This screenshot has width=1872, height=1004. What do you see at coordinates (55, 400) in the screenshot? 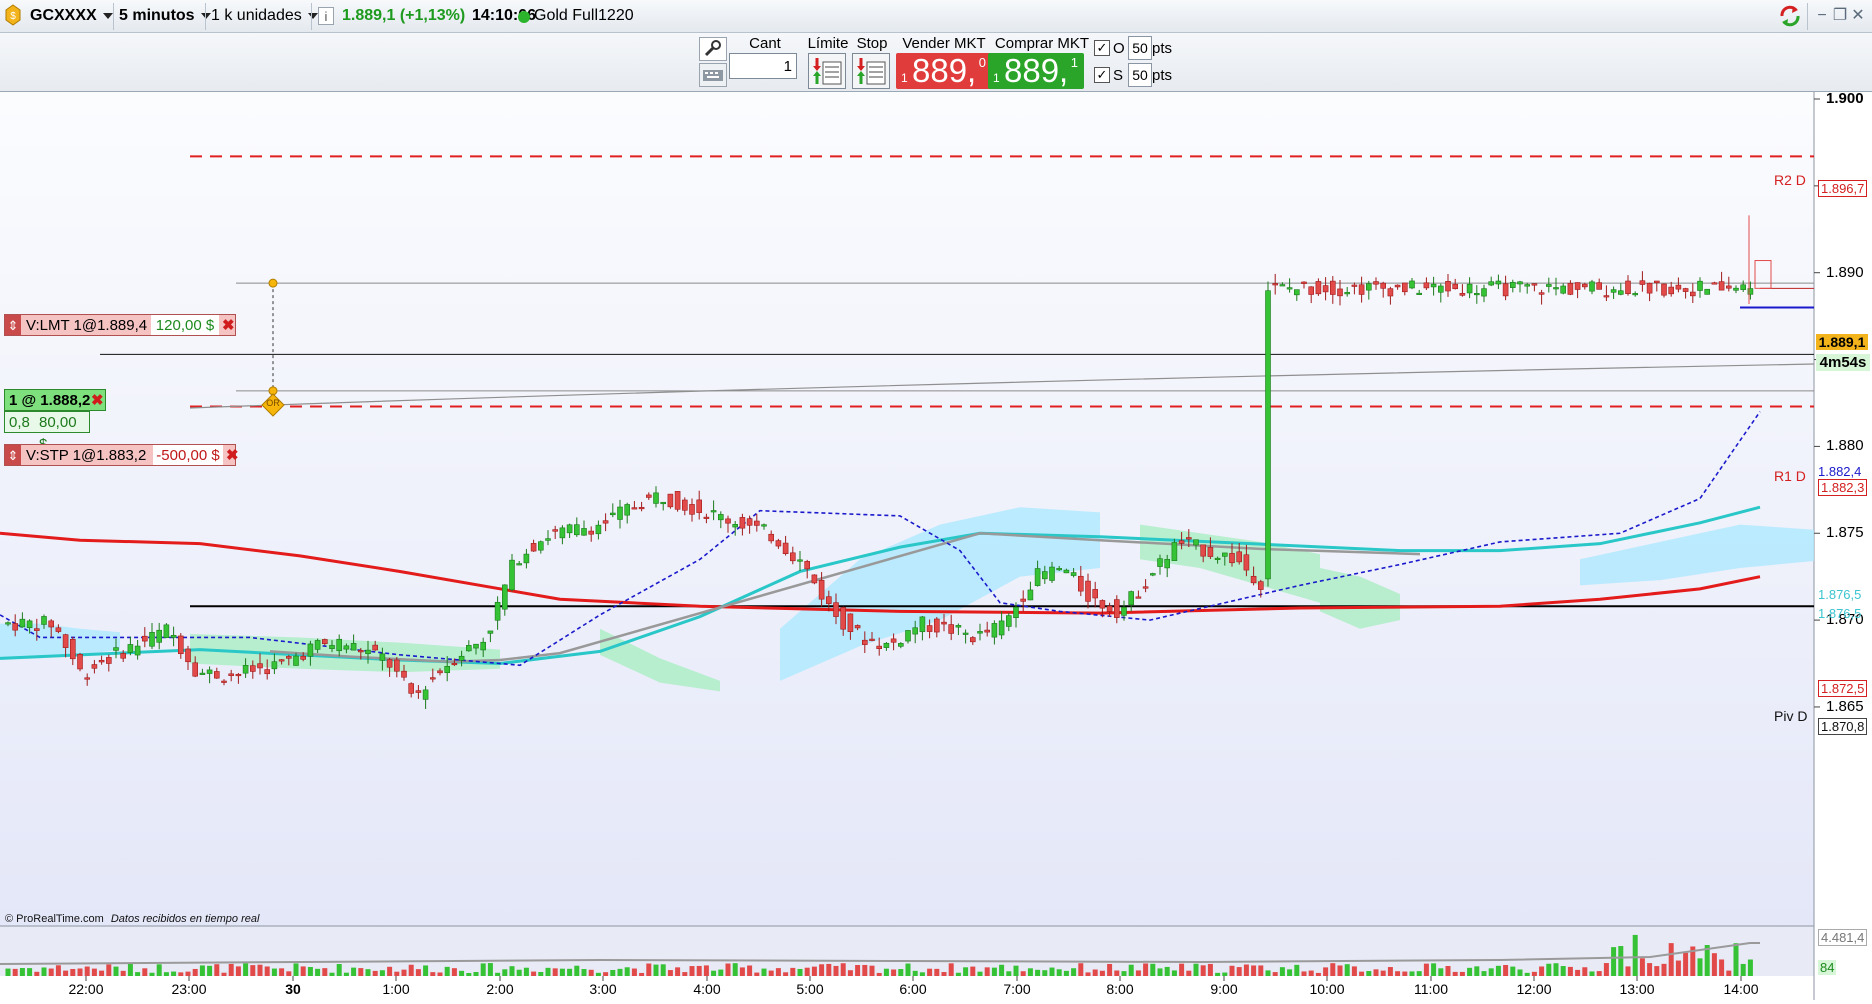
I see `position-tag: 1 @ 1.888,2 ✖` at bounding box center [55, 400].